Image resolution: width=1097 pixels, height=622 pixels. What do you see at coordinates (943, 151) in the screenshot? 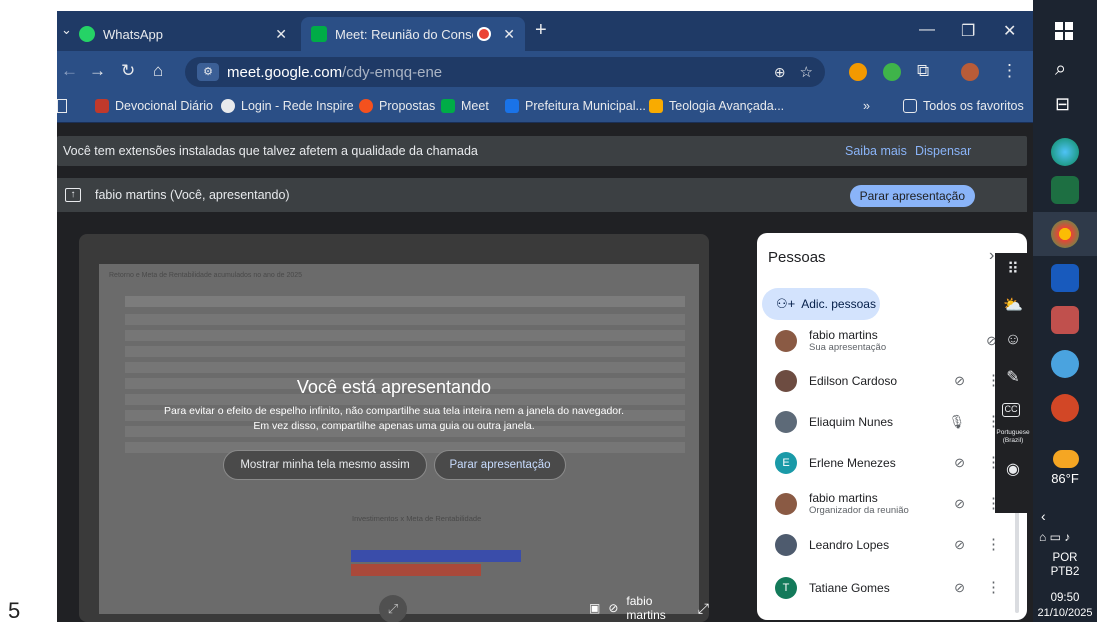
I see `dismiss-link: Dispensar` at bounding box center [943, 151].